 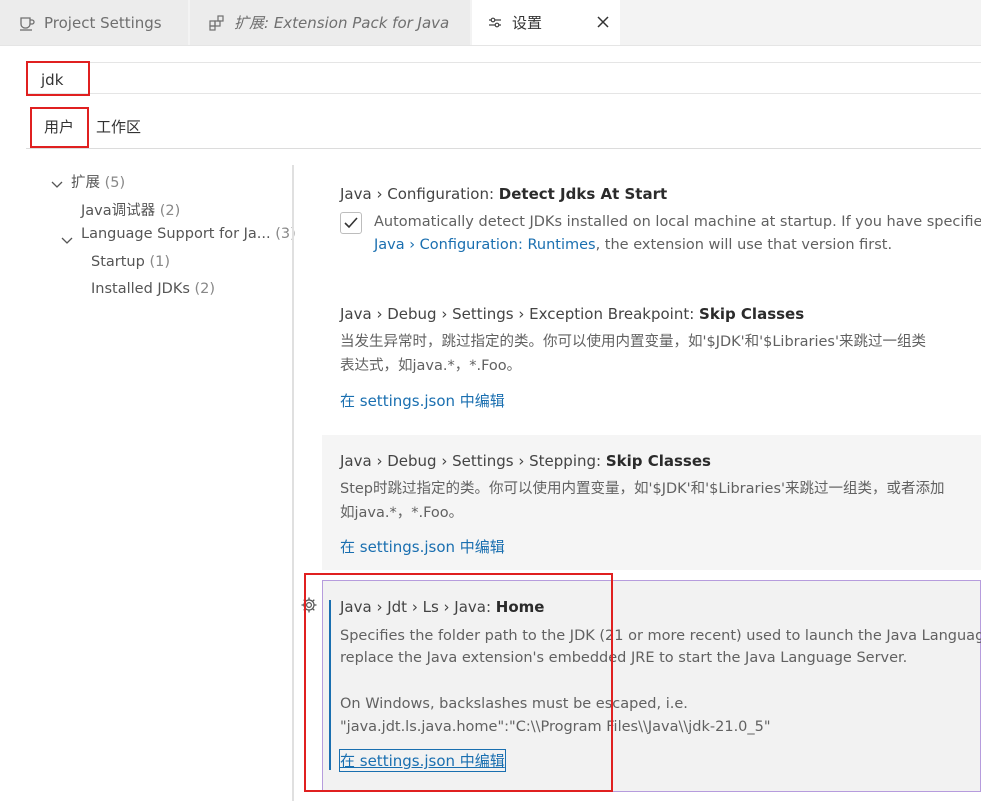 I want to click on tab-user: 用户, so click(x=59, y=126).